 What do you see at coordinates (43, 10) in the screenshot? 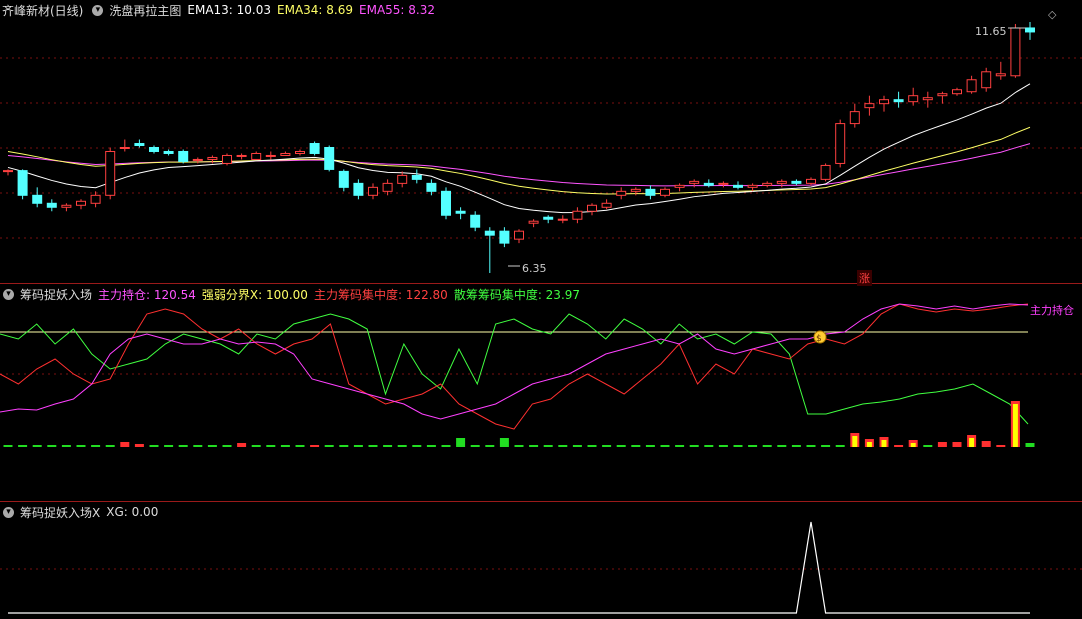
I see `stock-name: 齐峰新材(日线)` at bounding box center [43, 10].